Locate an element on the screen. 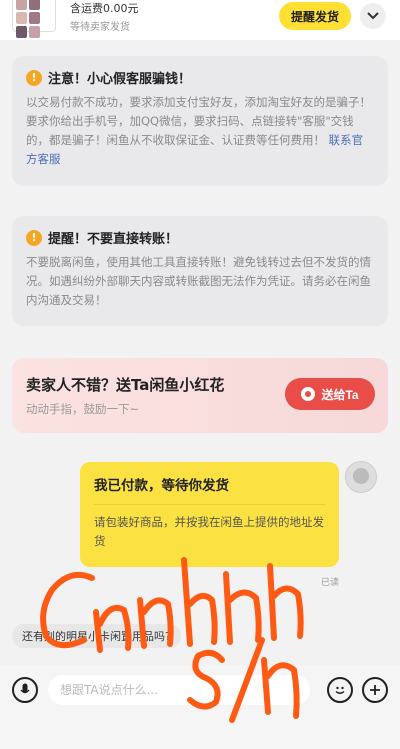 This screenshot has width=400, height=749. send-flower-button: 送给Ta is located at coordinates (330, 394).